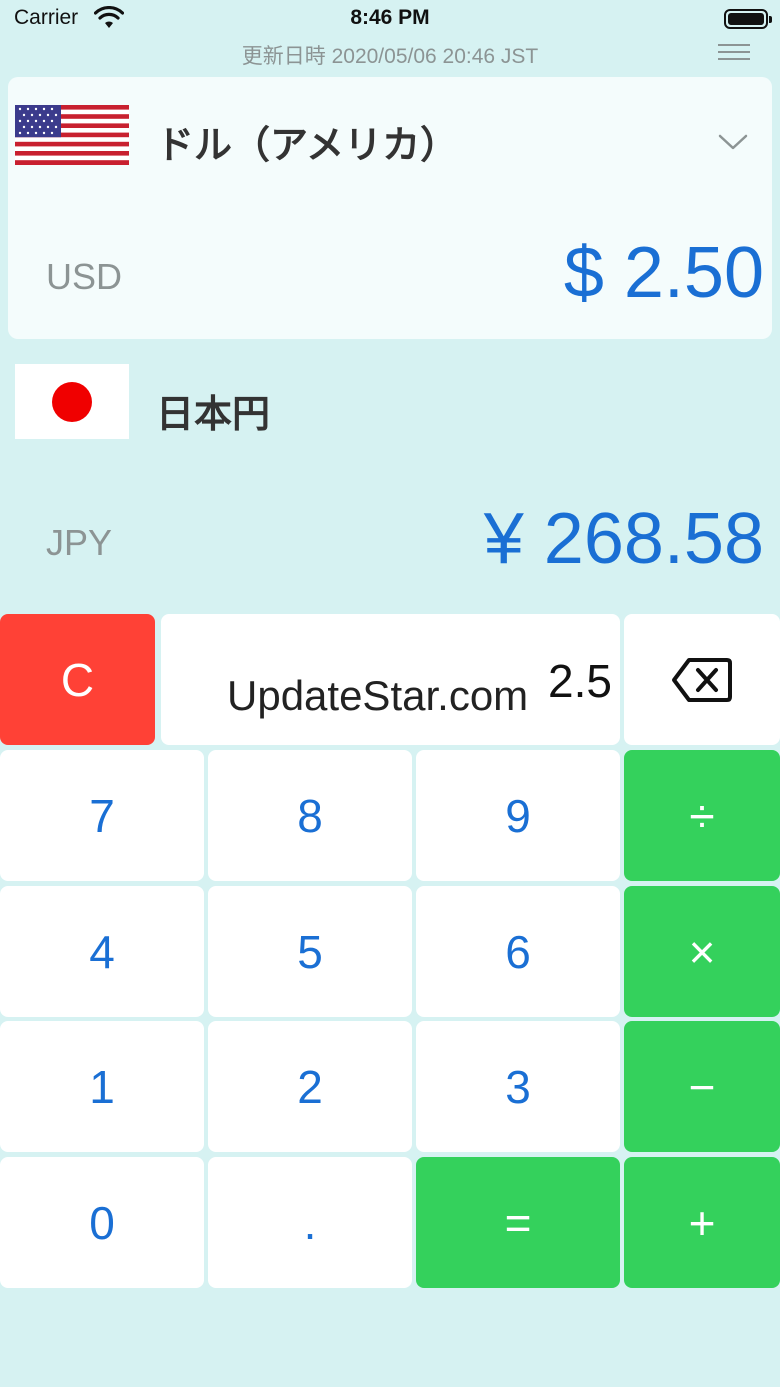 Image resolution: width=780 pixels, height=1387 pixels. Describe the element at coordinates (77, 679) in the screenshot. I see `clear-button: C` at that location.